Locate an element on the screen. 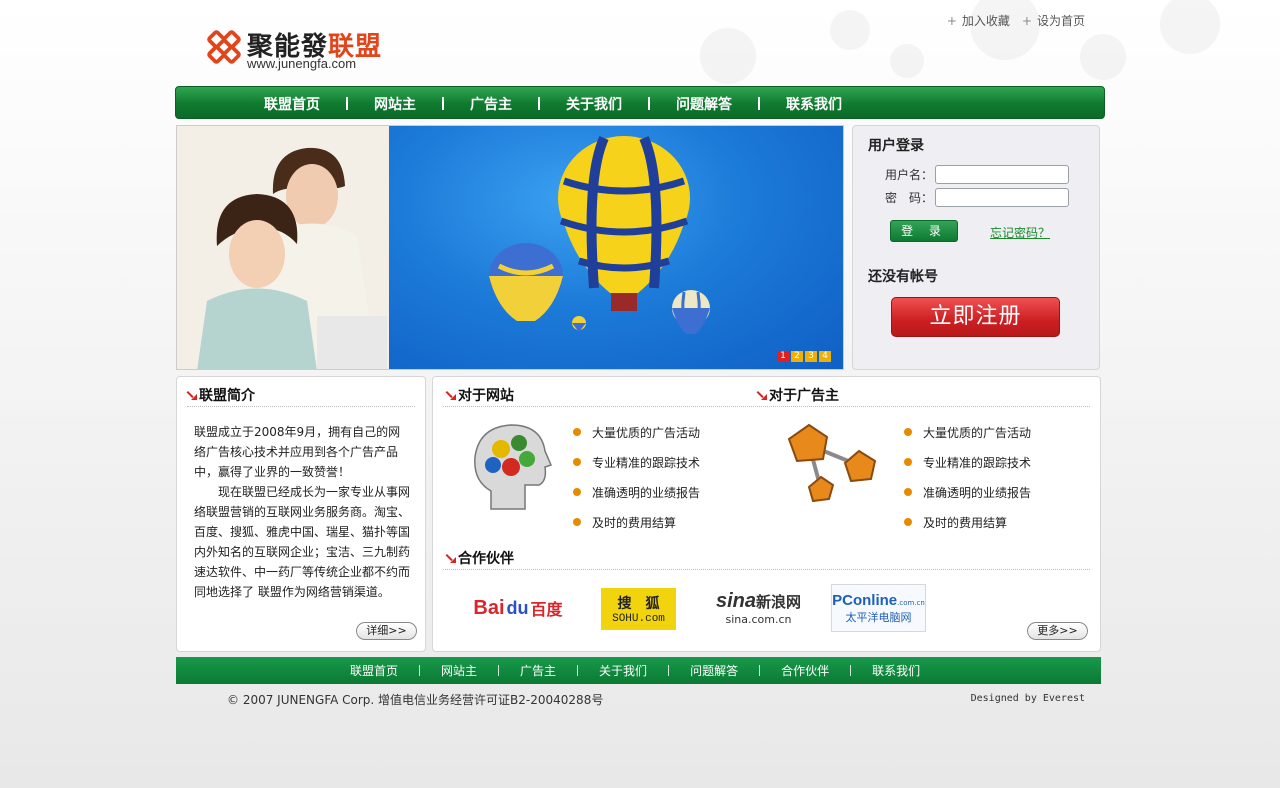 The width and height of the screenshot is (1280, 788). set-homepage-link: 设为首页 is located at coordinates (1053, 20).